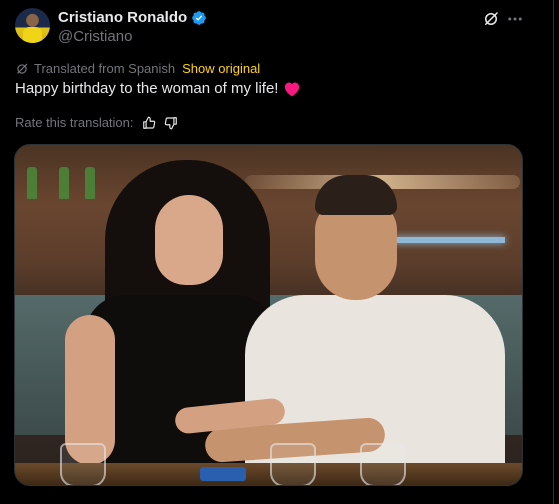 This screenshot has height=504, width=559. I want to click on thumbs-down-icon, so click(171, 123).